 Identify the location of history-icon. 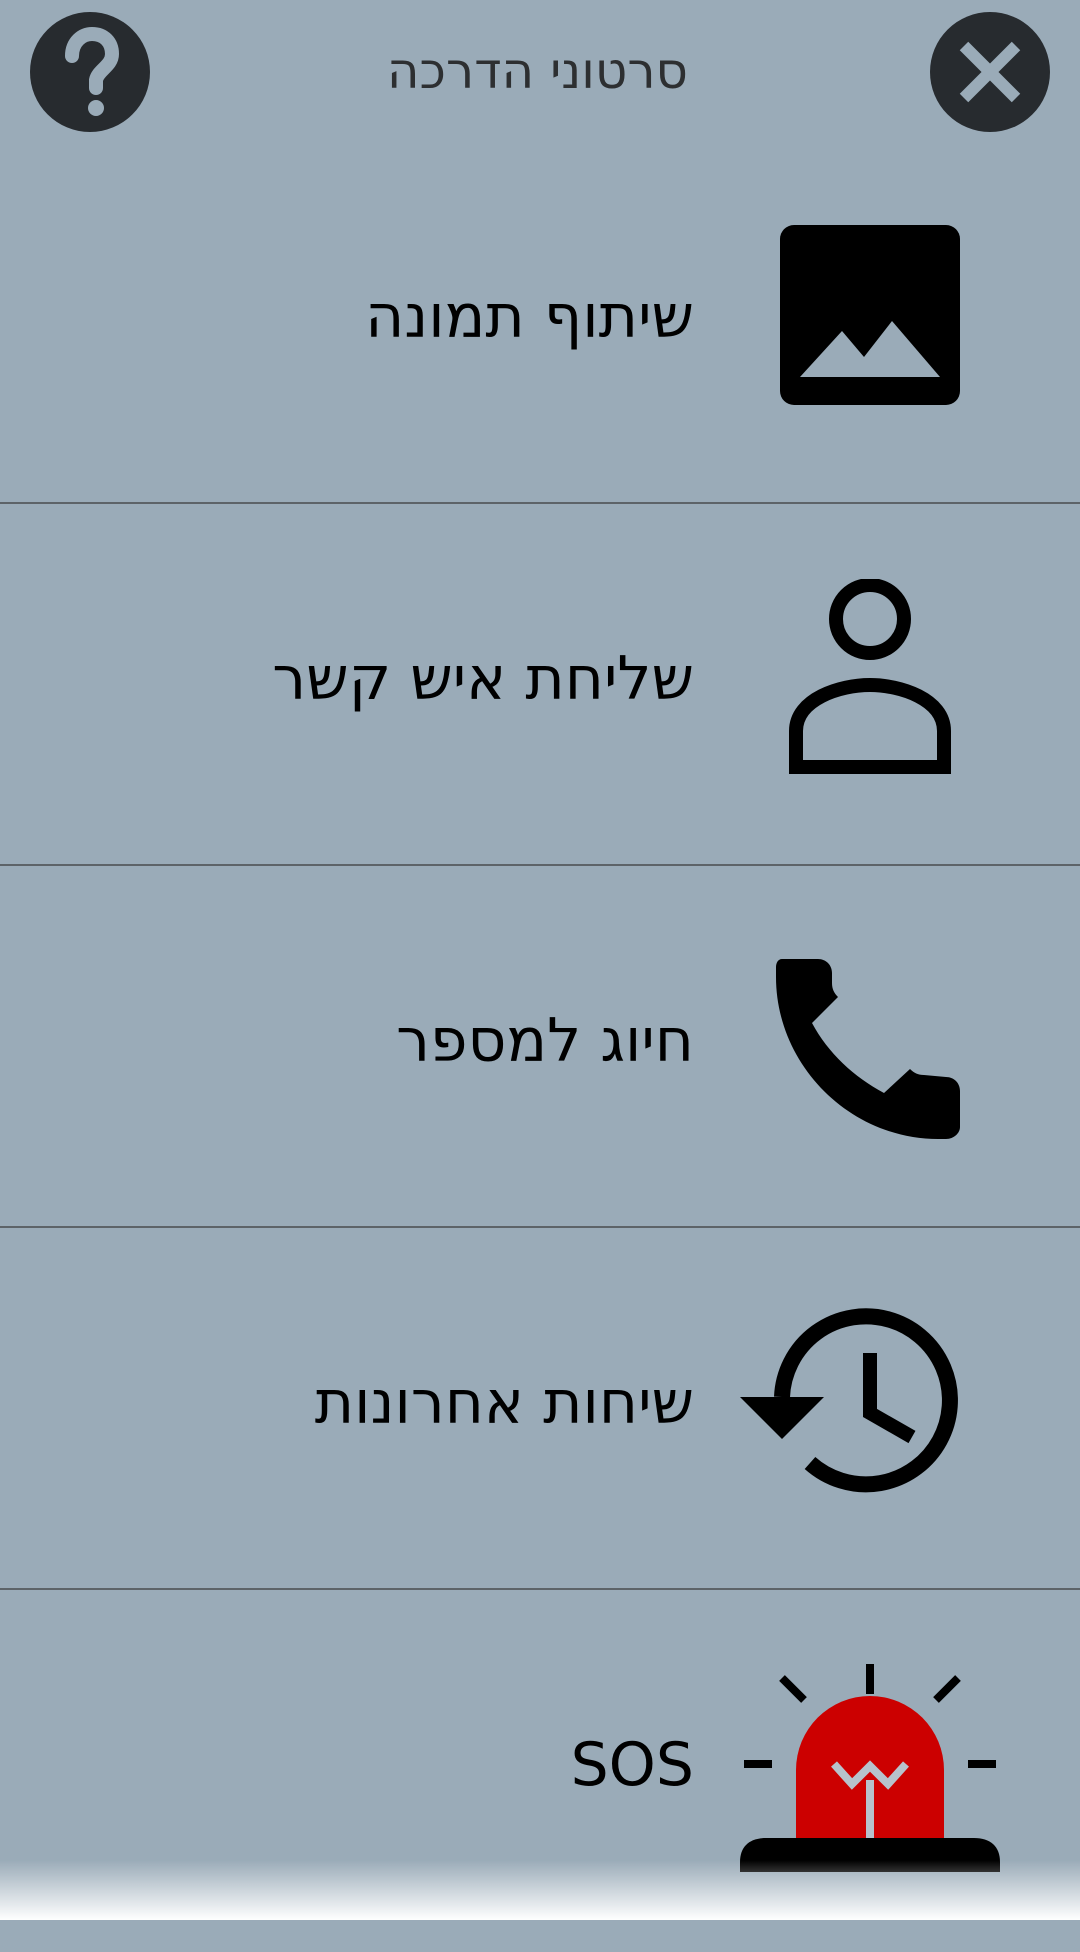
(849, 1400).